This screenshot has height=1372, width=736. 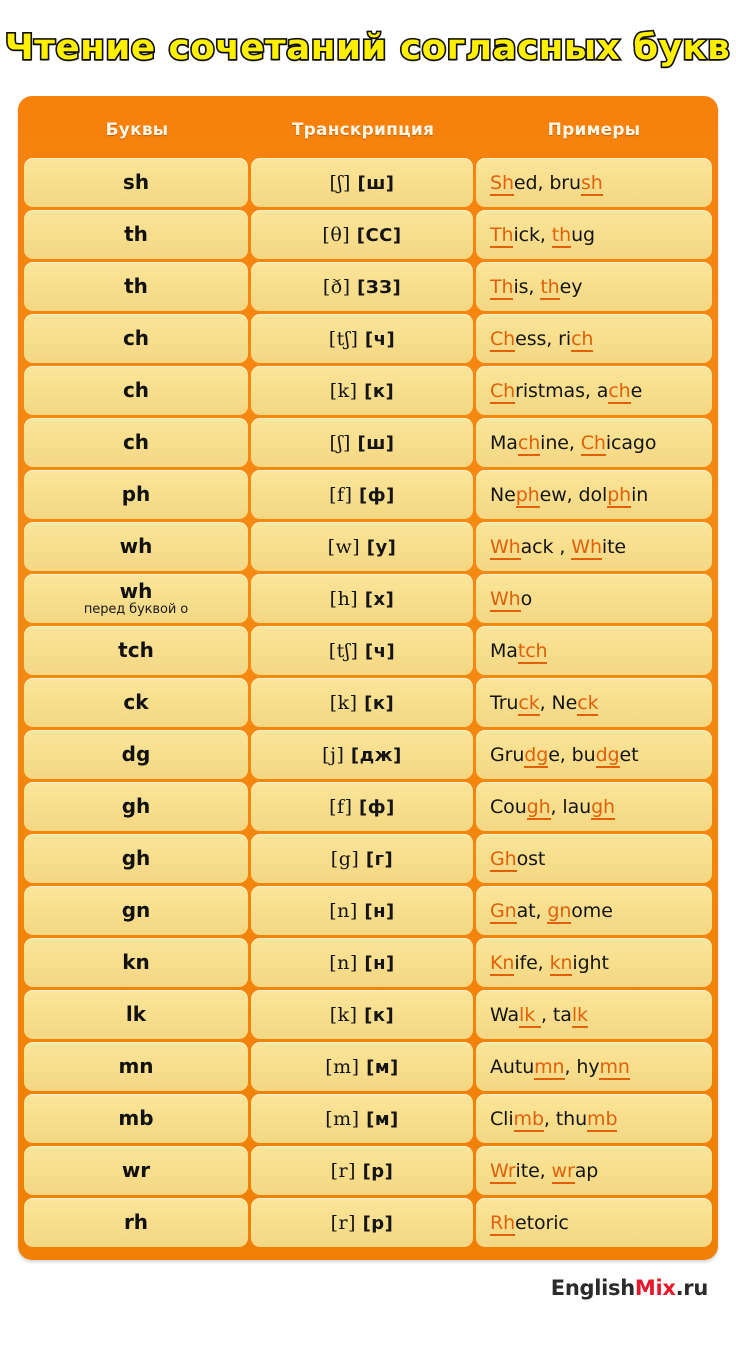 I want to click on example-text: in, so click(x=640, y=494).